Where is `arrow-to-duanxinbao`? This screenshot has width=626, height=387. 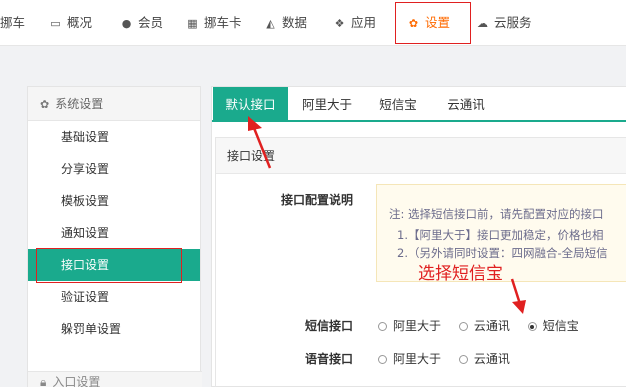 arrow-to-duanxinbao is located at coordinates (516, 291).